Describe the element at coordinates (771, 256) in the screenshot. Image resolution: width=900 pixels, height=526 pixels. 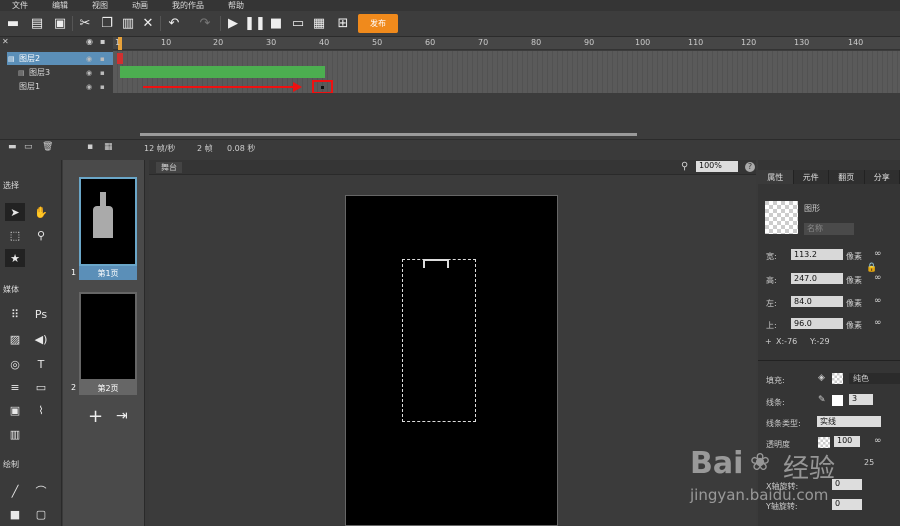
I see `width-label: 宽:` at that location.